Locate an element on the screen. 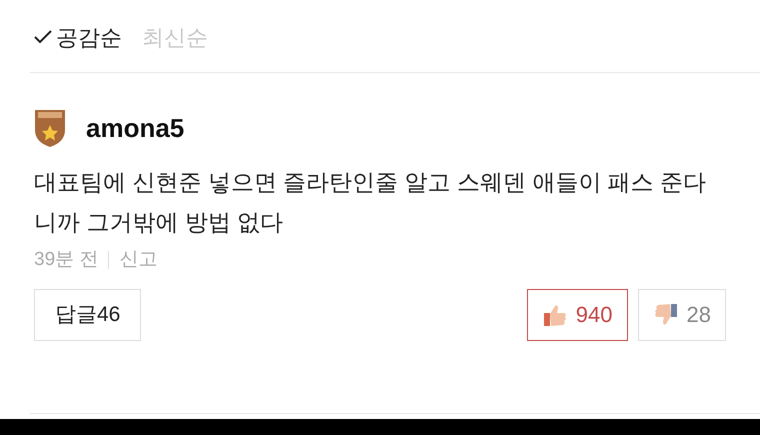  check-icon is located at coordinates (43, 37).